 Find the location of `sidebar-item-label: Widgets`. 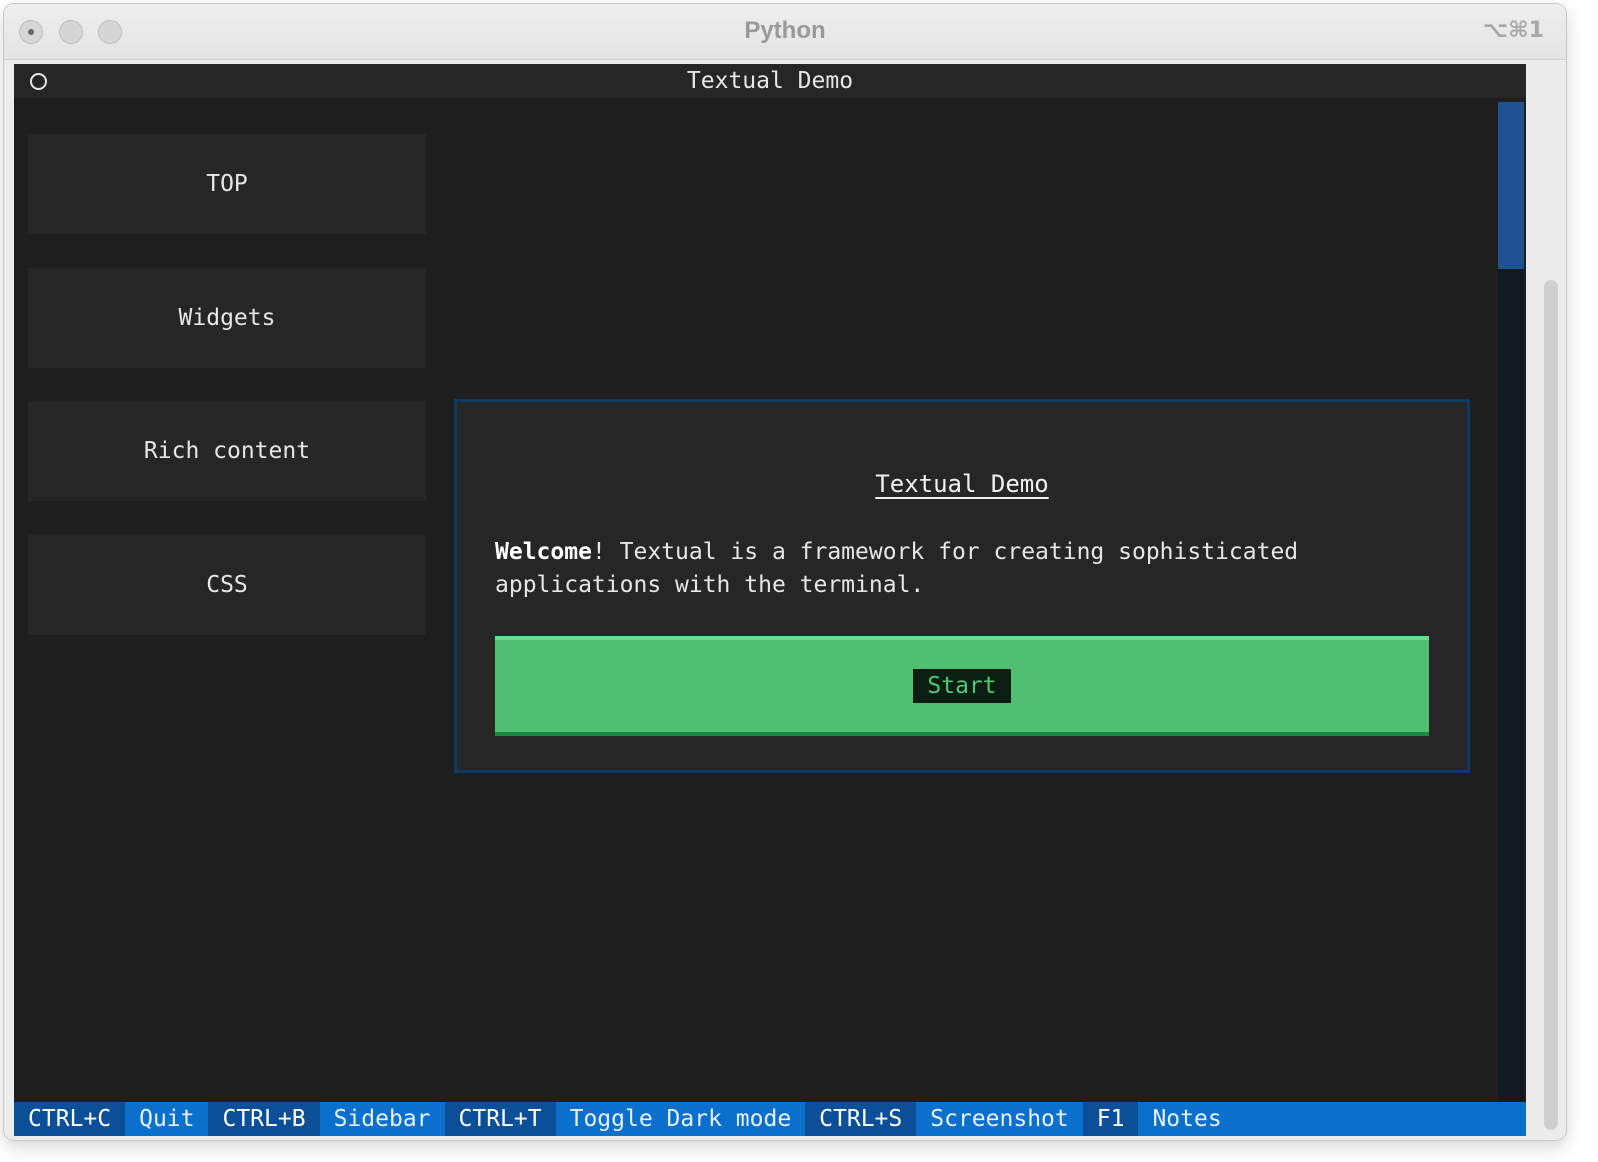

sidebar-item-label: Widgets is located at coordinates (227, 318).